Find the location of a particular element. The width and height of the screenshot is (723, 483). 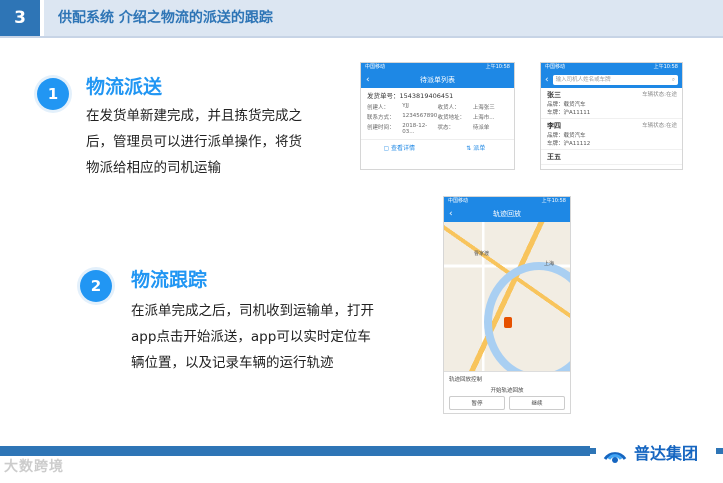

app-bar: ‹ 轨迹回放 is located at coordinates (507, 214).